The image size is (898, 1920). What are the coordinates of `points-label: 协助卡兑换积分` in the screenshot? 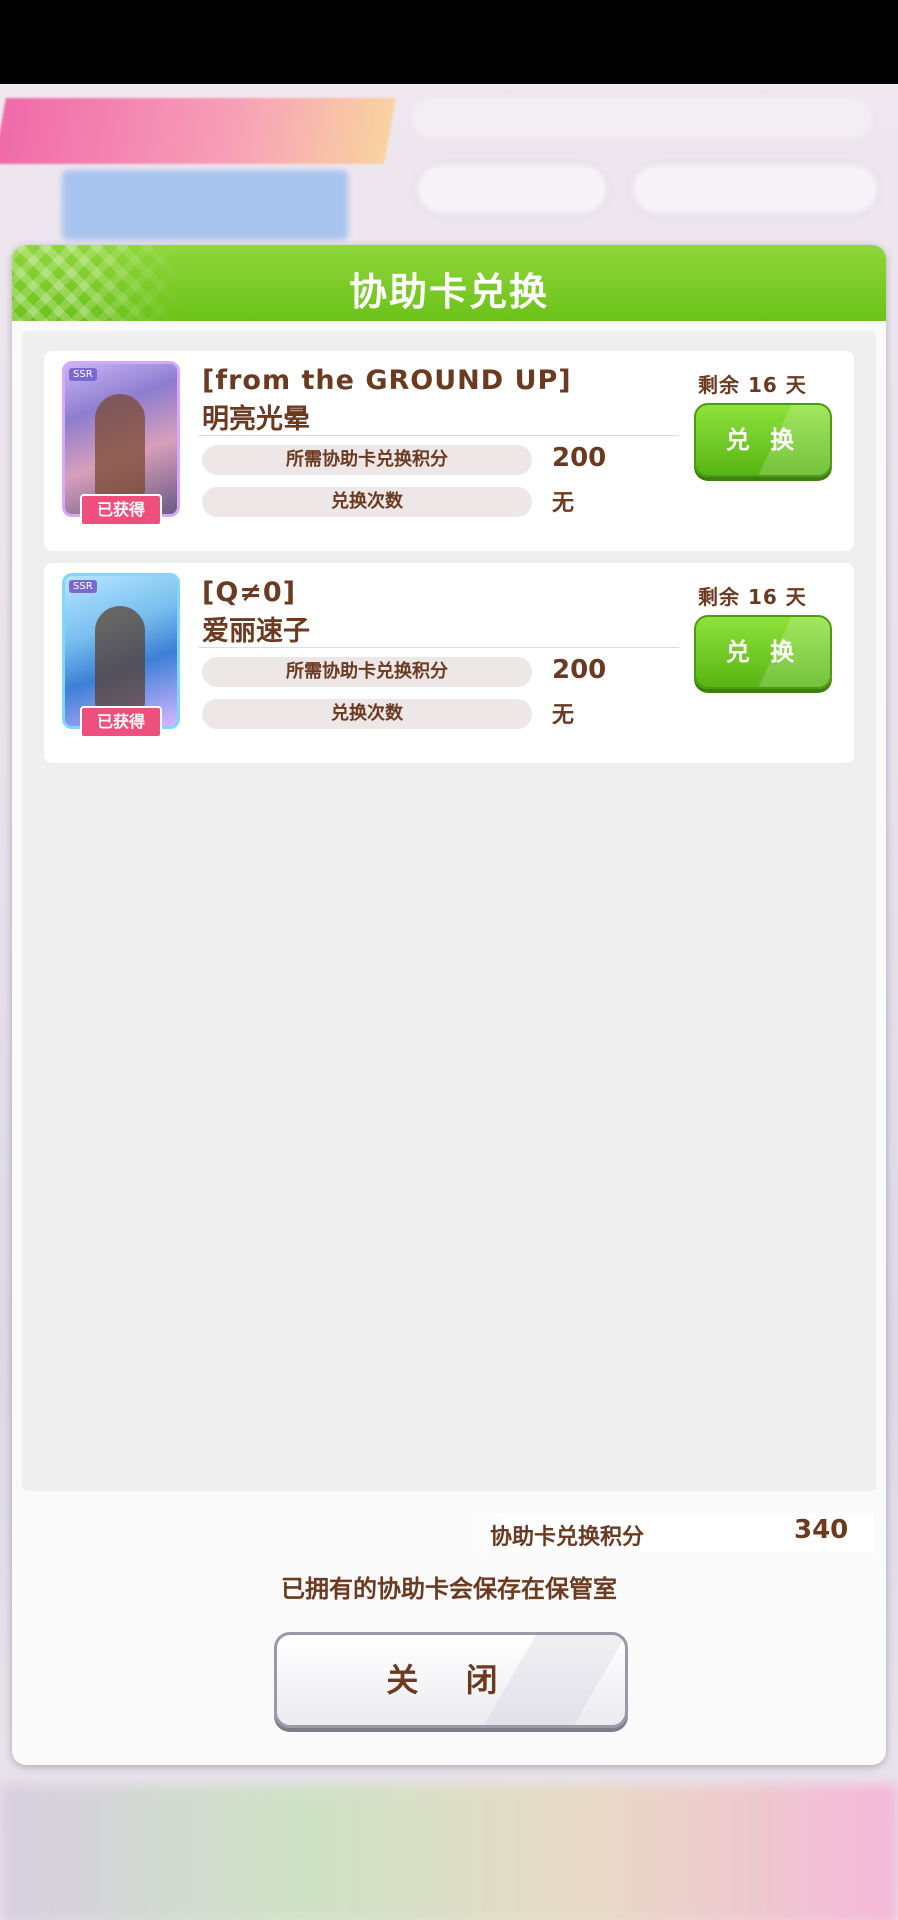 It's located at (567, 1537).